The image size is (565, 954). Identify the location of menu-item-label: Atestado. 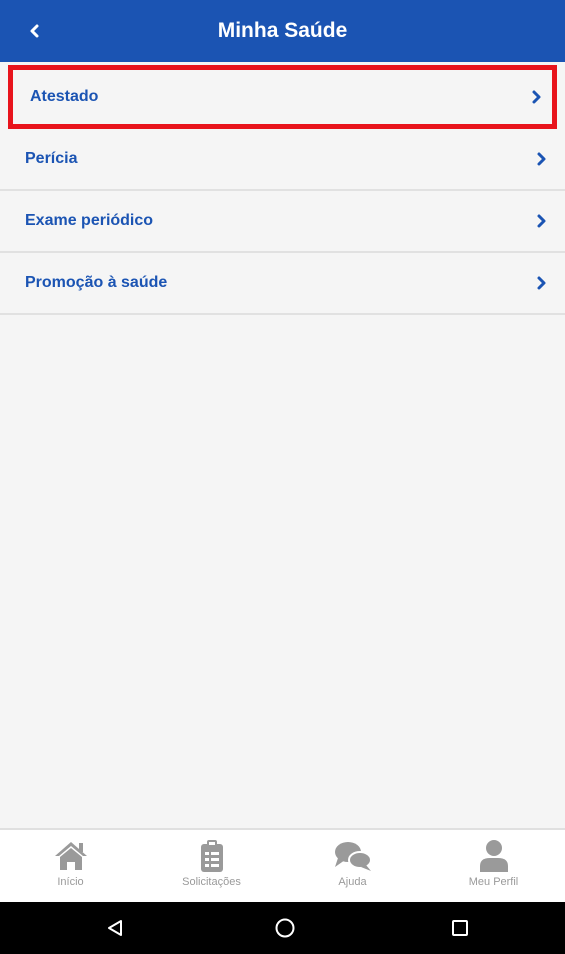
(64, 96).